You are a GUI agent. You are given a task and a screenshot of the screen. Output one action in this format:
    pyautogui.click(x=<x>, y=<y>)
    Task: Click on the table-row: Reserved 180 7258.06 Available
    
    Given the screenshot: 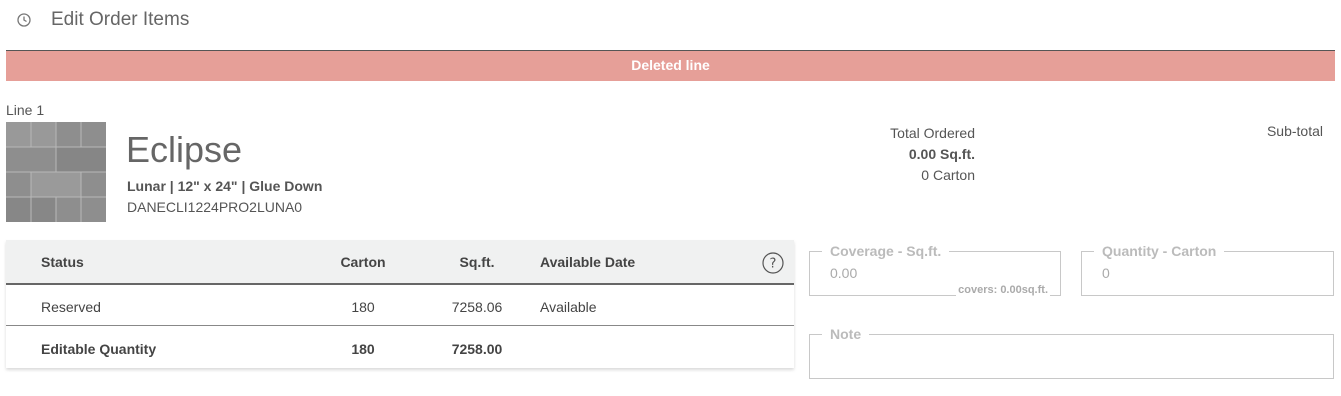 What is the action you would take?
    pyautogui.click(x=400, y=305)
    